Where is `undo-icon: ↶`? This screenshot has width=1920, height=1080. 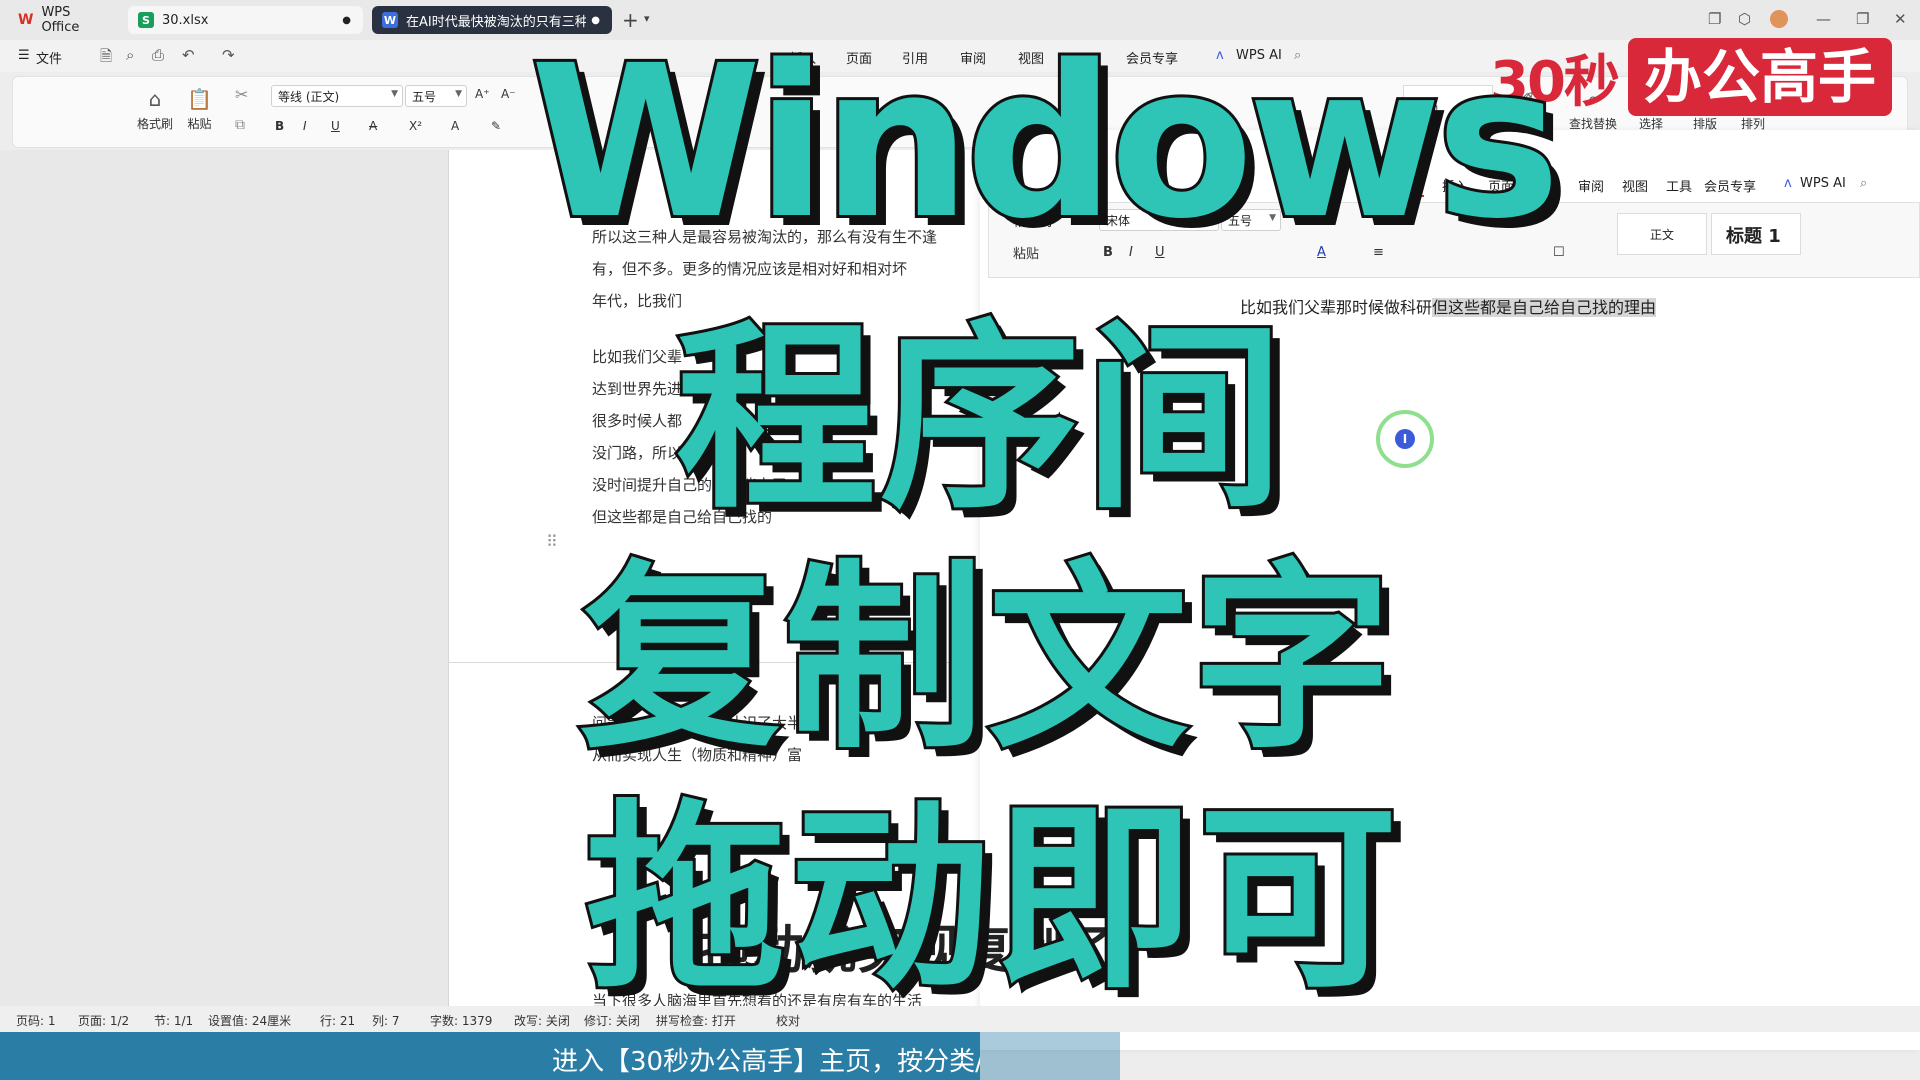
undo-icon: ↶ is located at coordinates (188, 55).